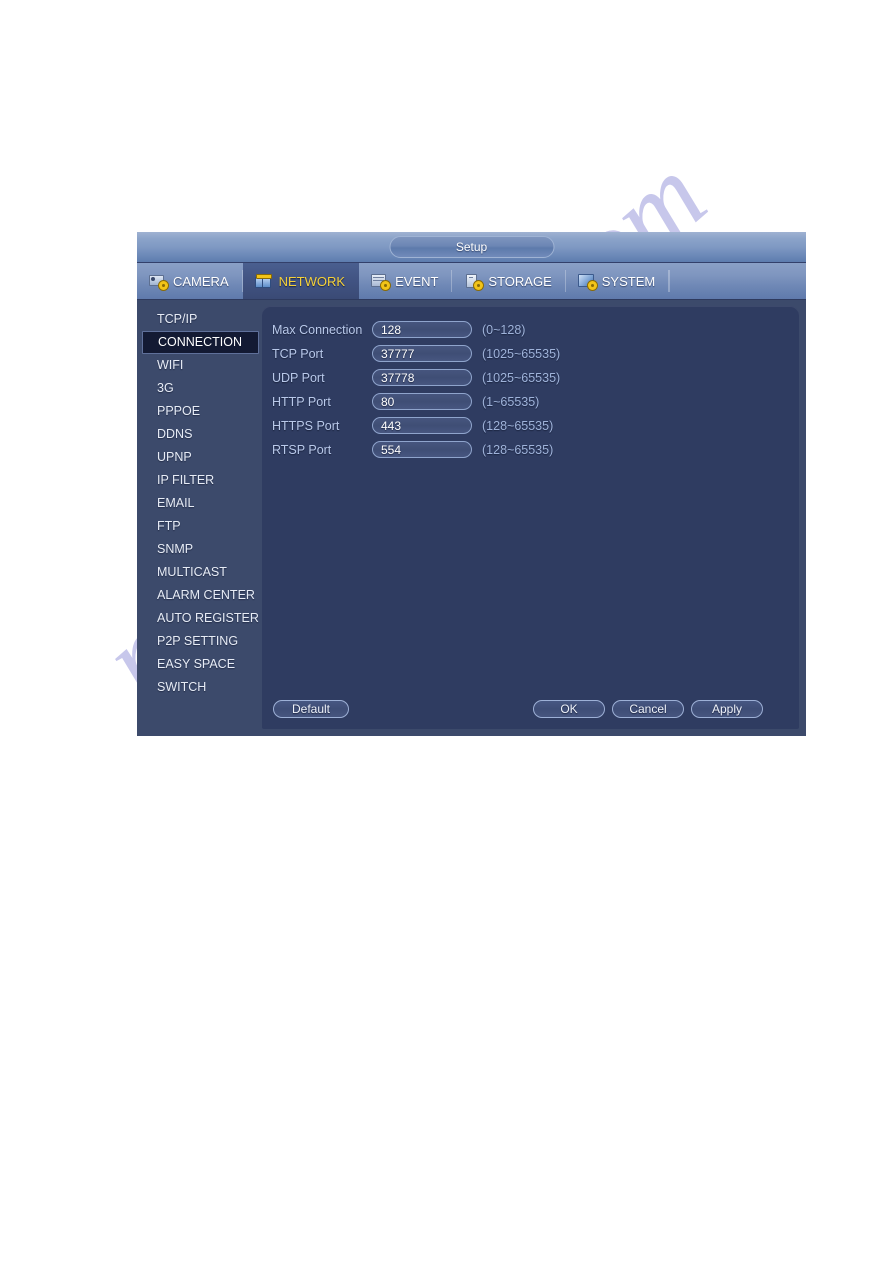  Describe the element at coordinates (200, 664) in the screenshot. I see `sidebar-item-easy-space: EASY SPACE` at that location.